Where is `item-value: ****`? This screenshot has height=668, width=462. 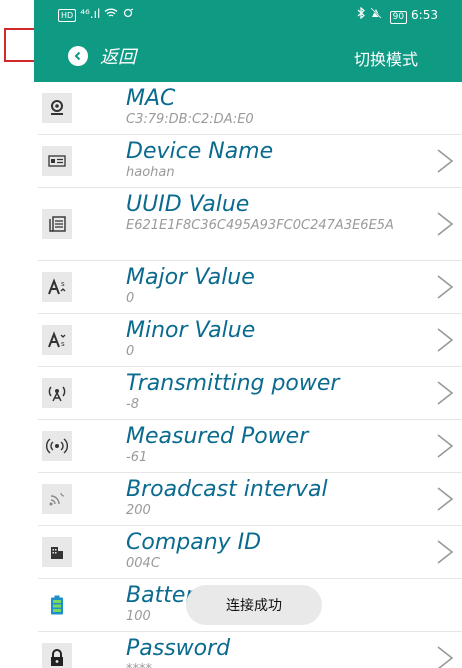
item-value: **** is located at coordinates (139, 665).